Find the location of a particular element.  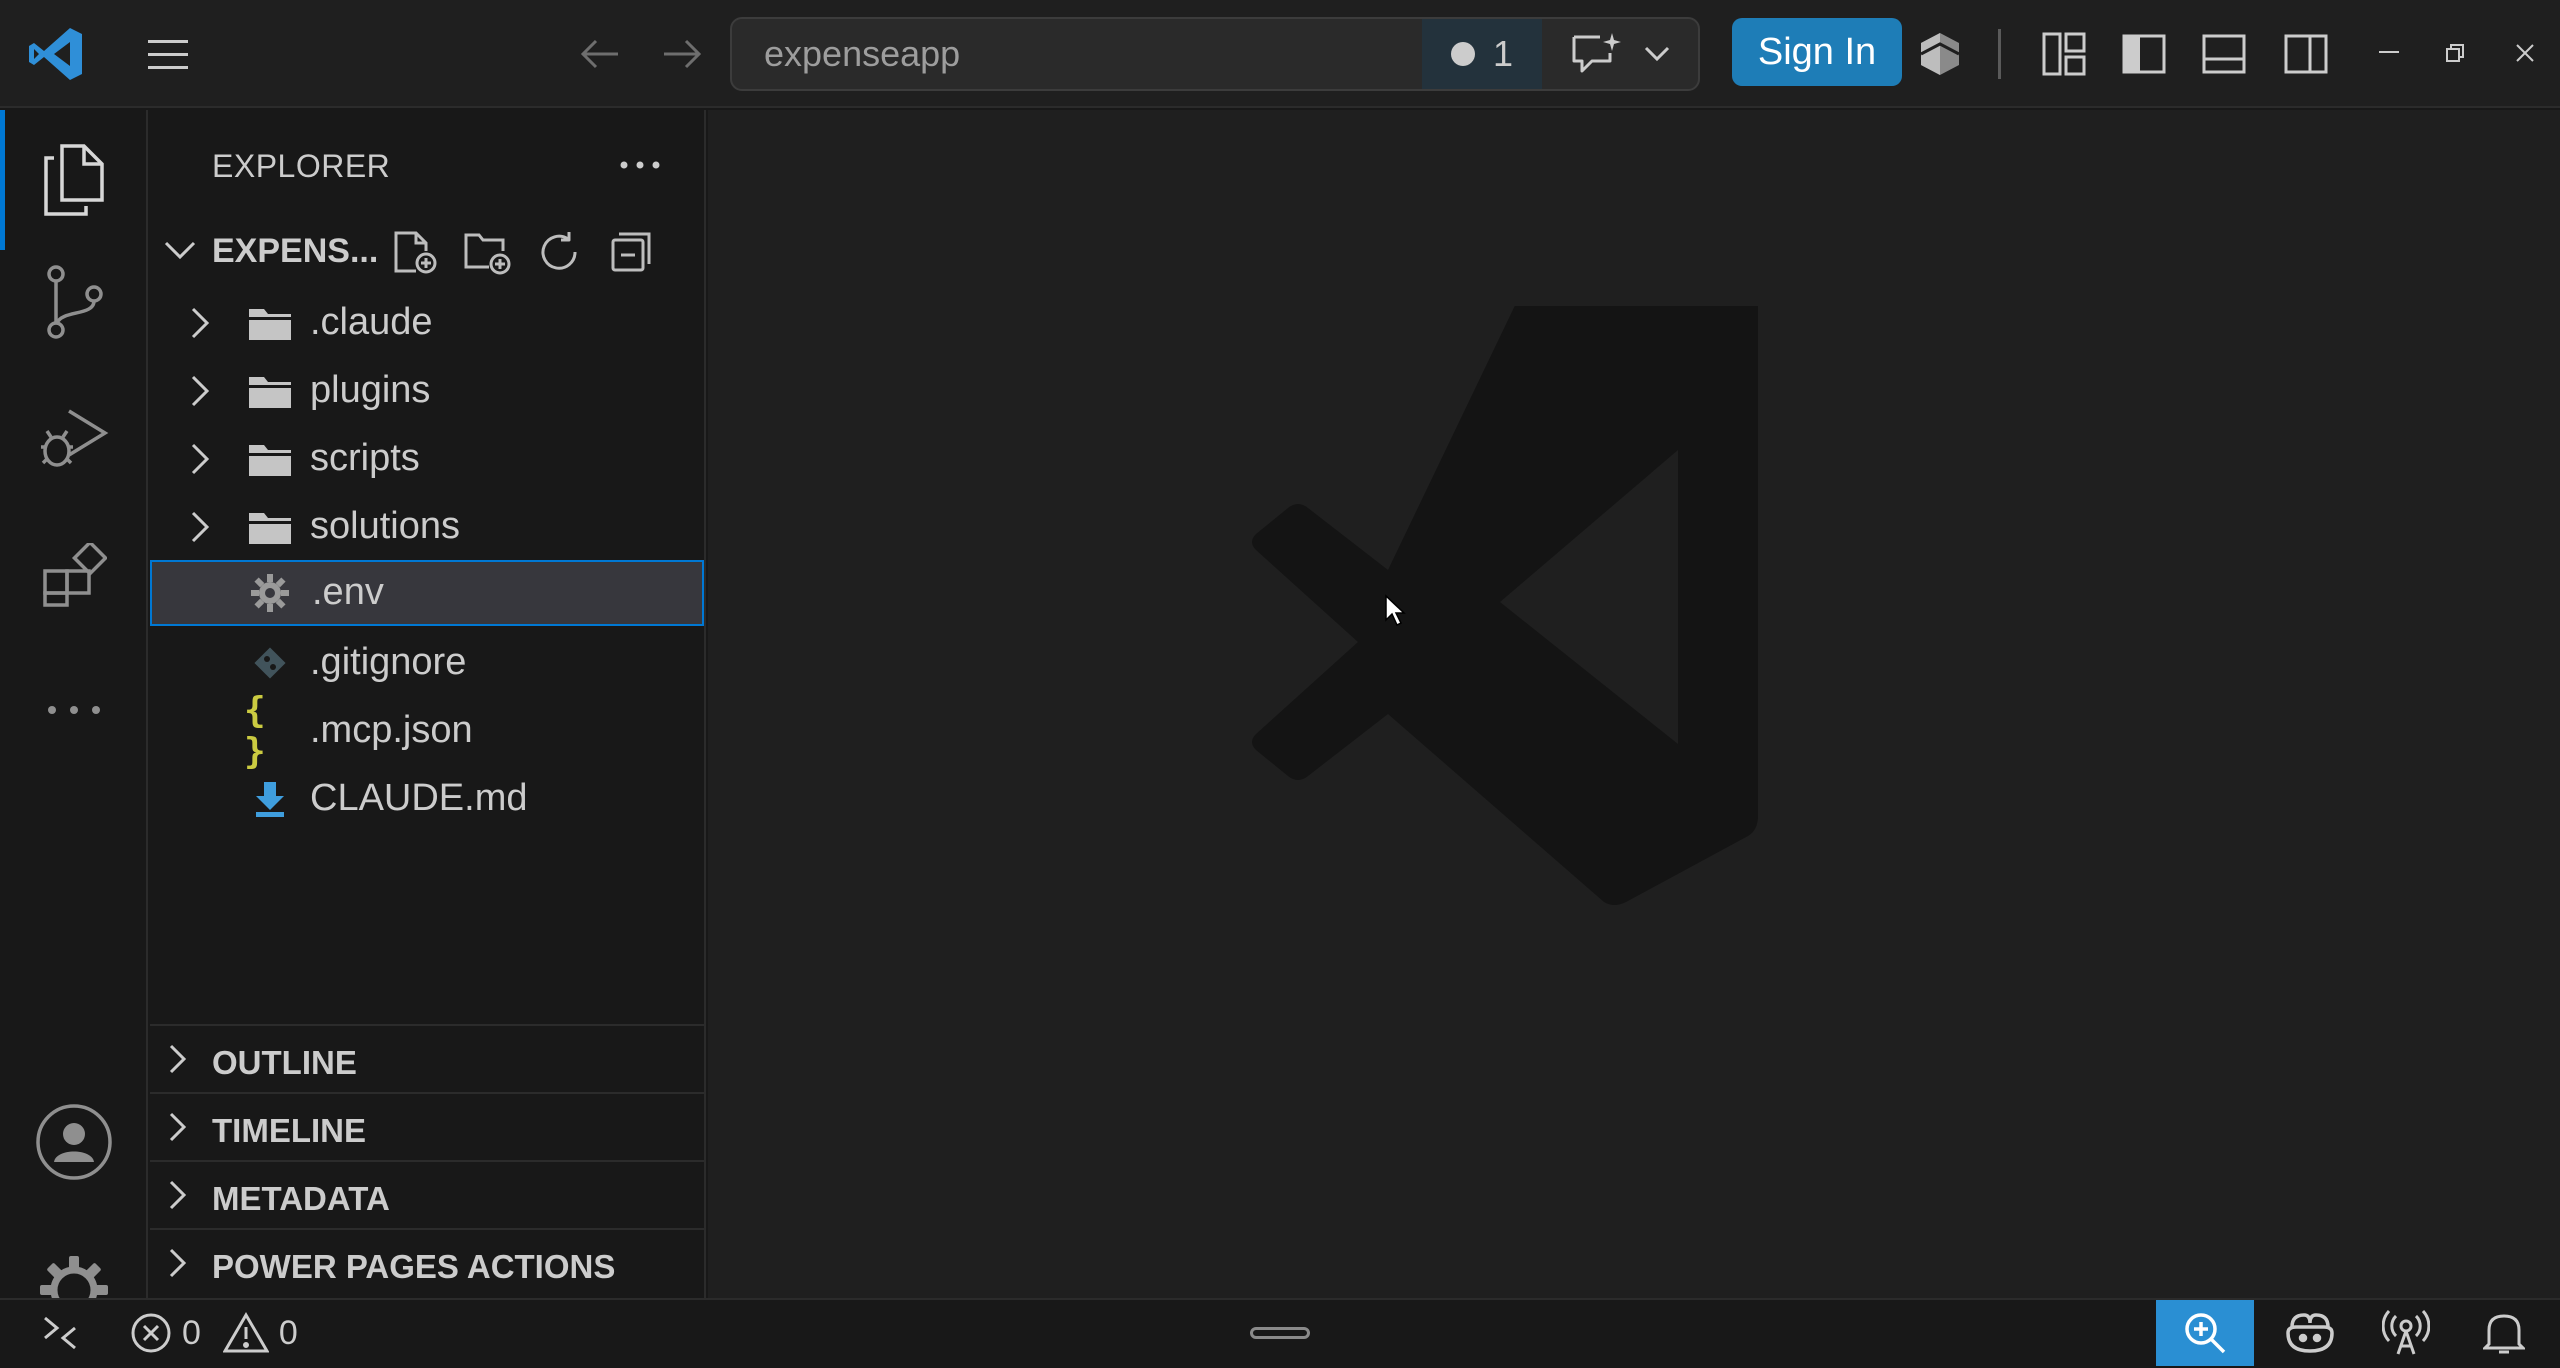

source-control-activity is located at coordinates (74, 302).